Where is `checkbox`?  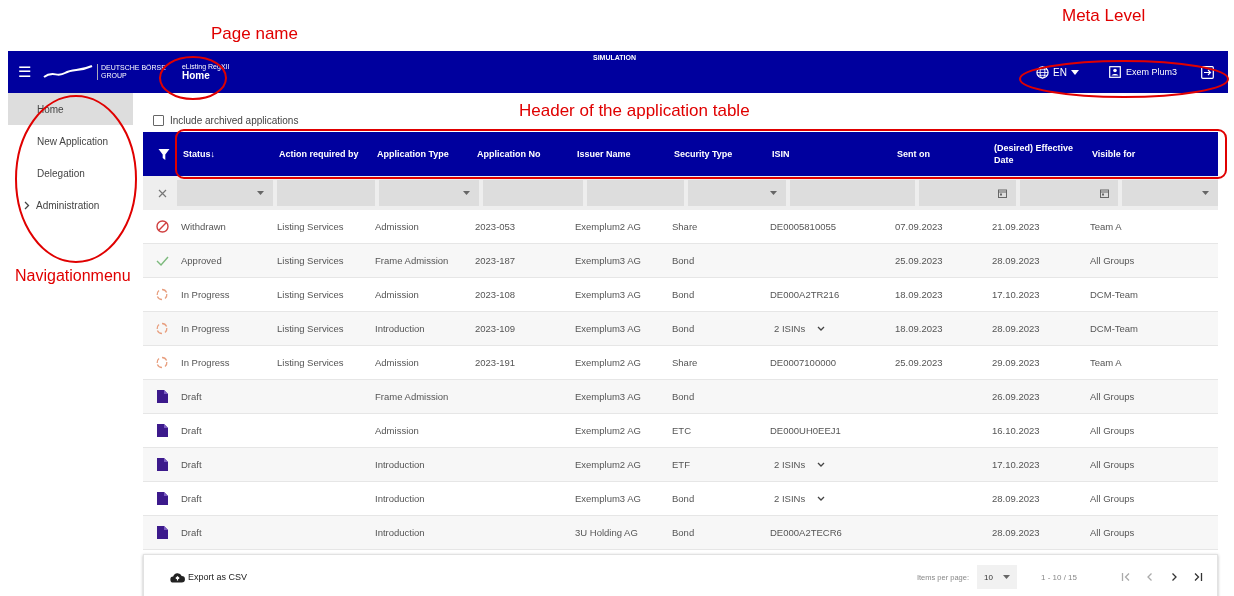
checkbox is located at coordinates (158, 120).